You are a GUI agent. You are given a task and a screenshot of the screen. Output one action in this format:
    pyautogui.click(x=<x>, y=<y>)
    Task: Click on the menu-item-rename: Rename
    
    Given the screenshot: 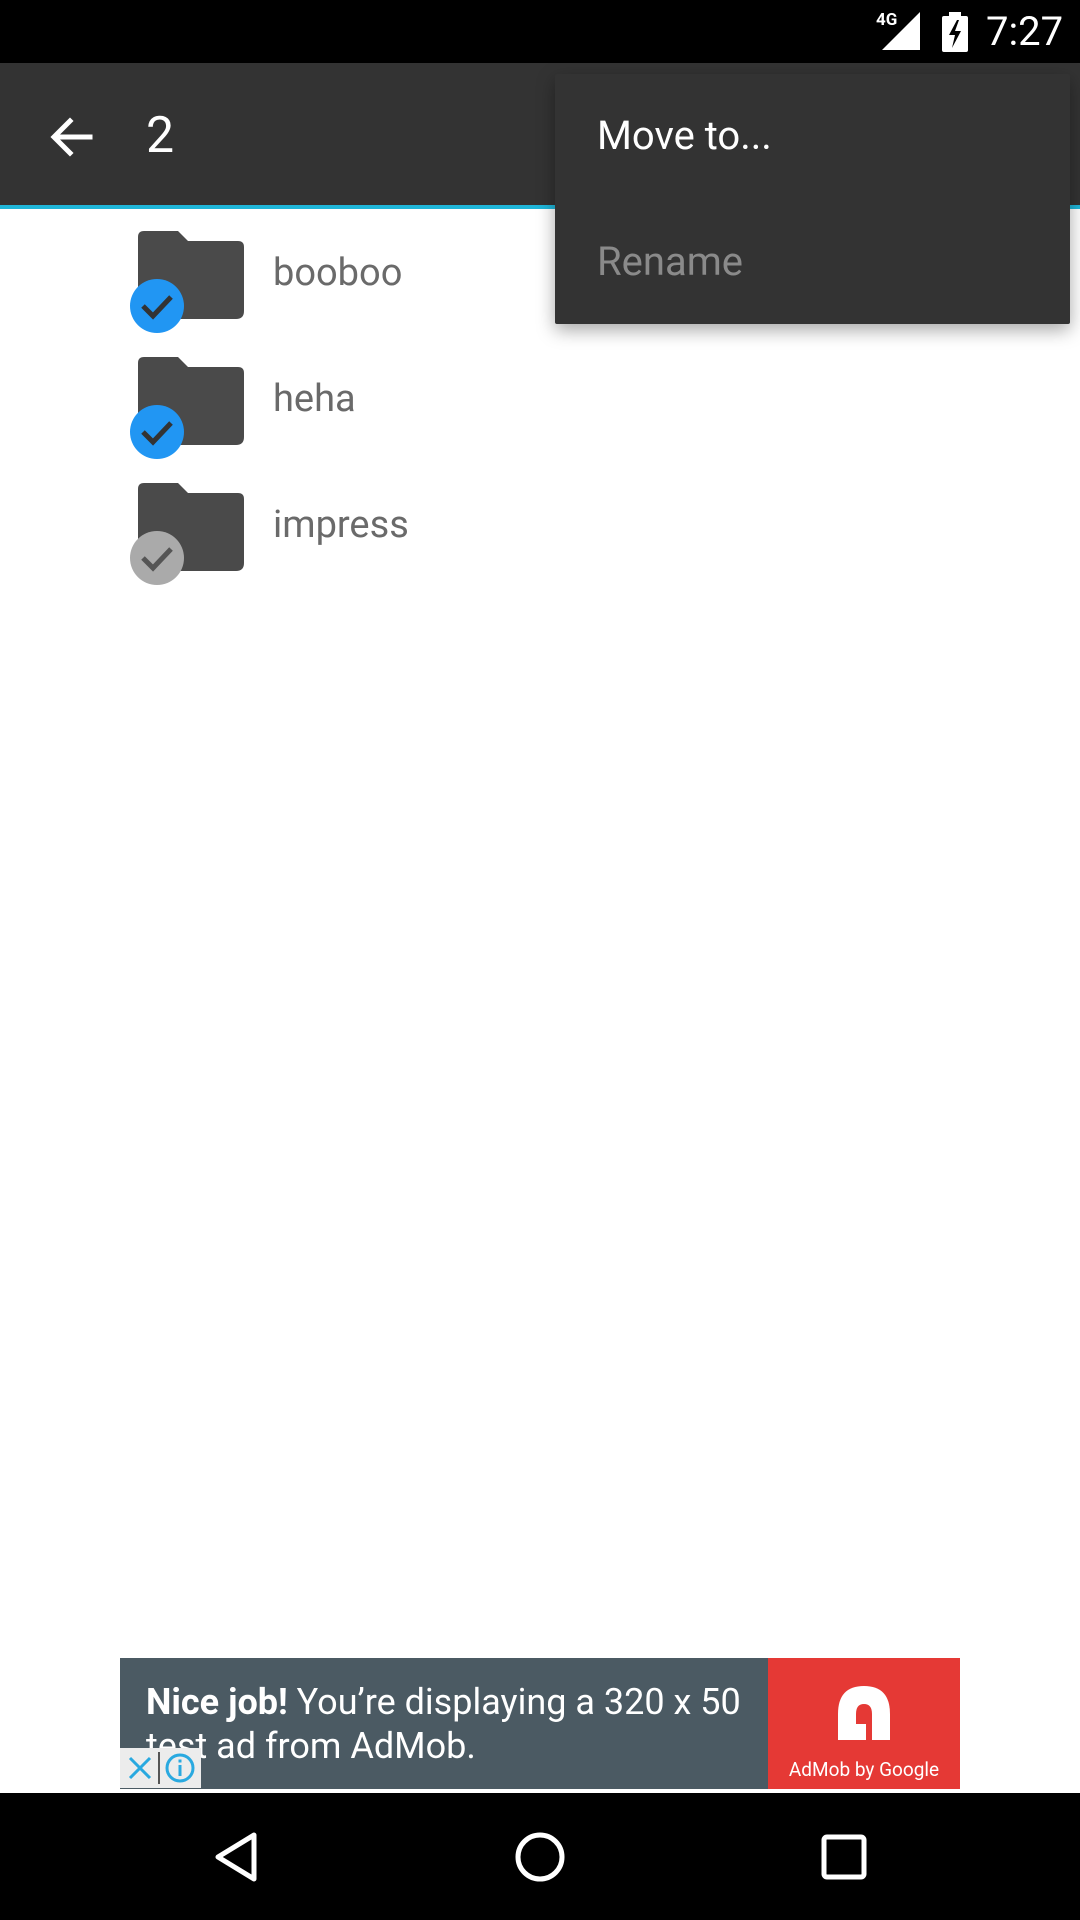 What is the action you would take?
    pyautogui.click(x=670, y=261)
    